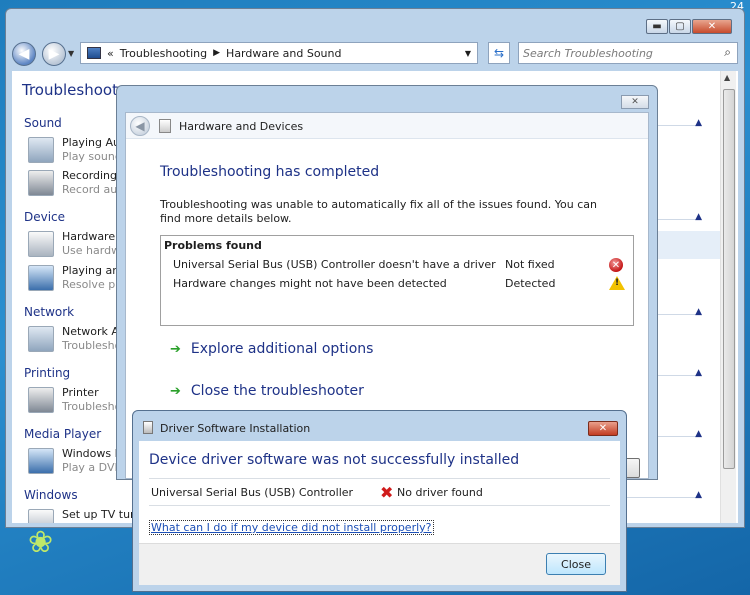 This screenshot has width=750, height=595. What do you see at coordinates (43, 123) in the screenshot?
I see `category-sound: Sound` at bounding box center [43, 123].